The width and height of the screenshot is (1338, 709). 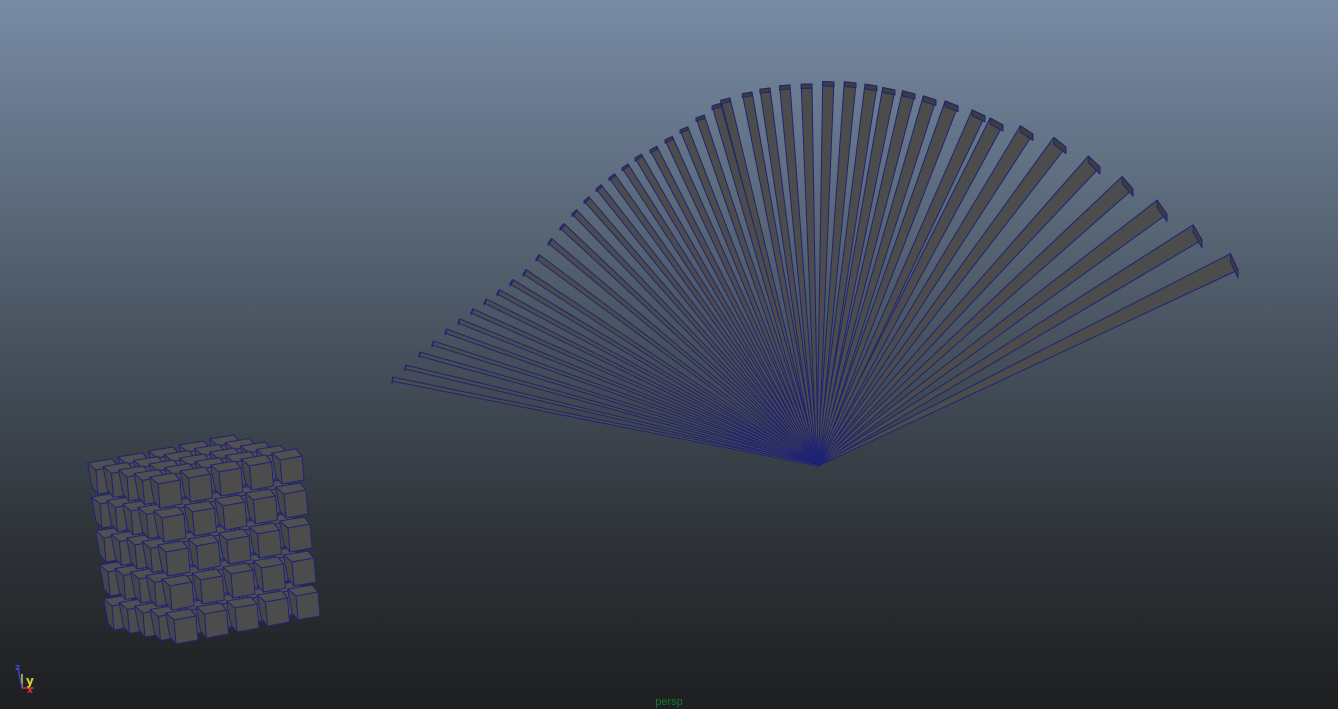 What do you see at coordinates (24, 679) in the screenshot?
I see `axis-gizmo-icon: x y z` at bounding box center [24, 679].